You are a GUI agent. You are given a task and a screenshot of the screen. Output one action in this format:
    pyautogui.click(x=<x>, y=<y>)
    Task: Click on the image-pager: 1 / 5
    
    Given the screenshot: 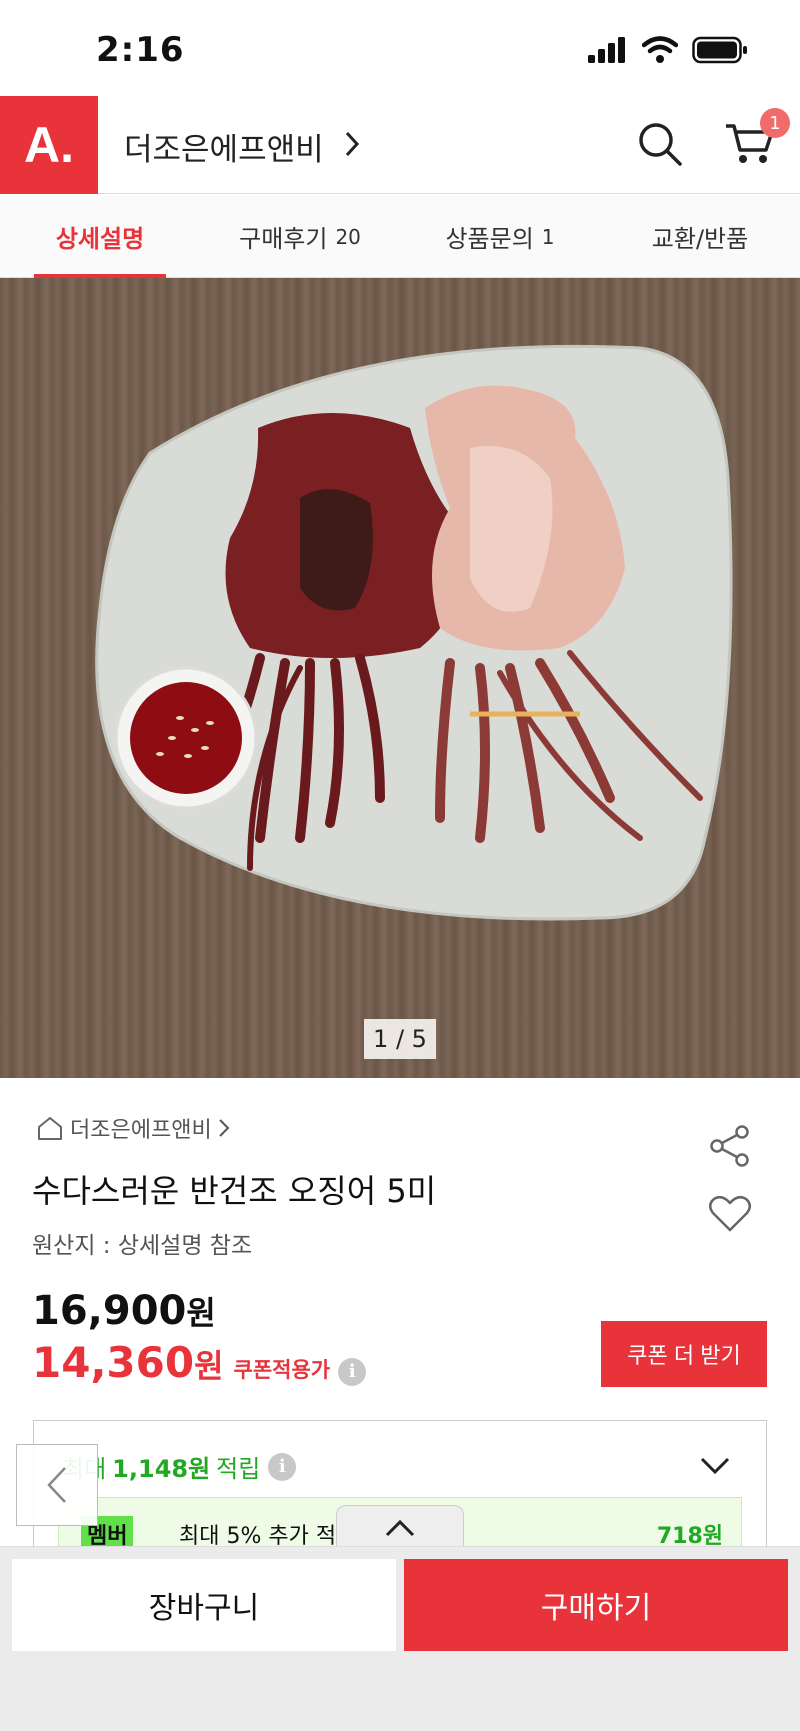 What is the action you would take?
    pyautogui.click(x=400, y=1039)
    